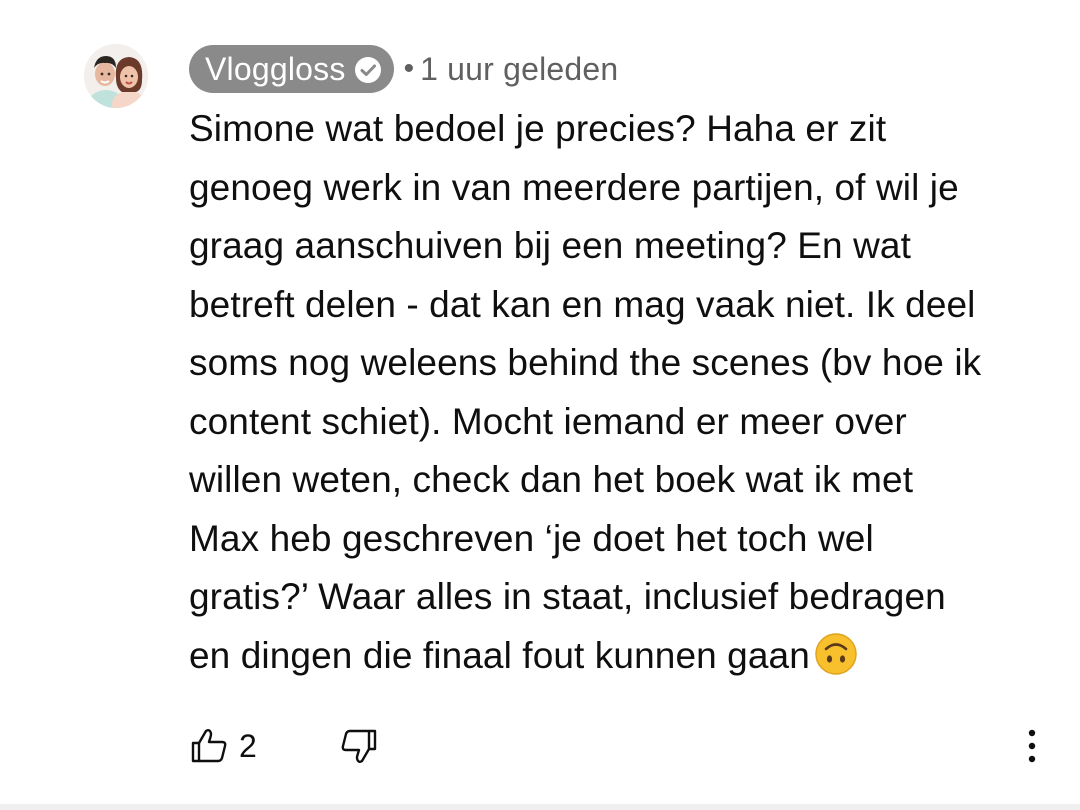  I want to click on comment-actions: 2, so click(619, 746).